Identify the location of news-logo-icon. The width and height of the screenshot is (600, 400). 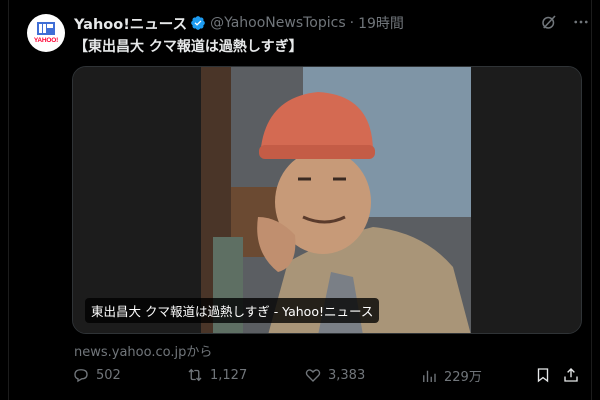
(46, 28).